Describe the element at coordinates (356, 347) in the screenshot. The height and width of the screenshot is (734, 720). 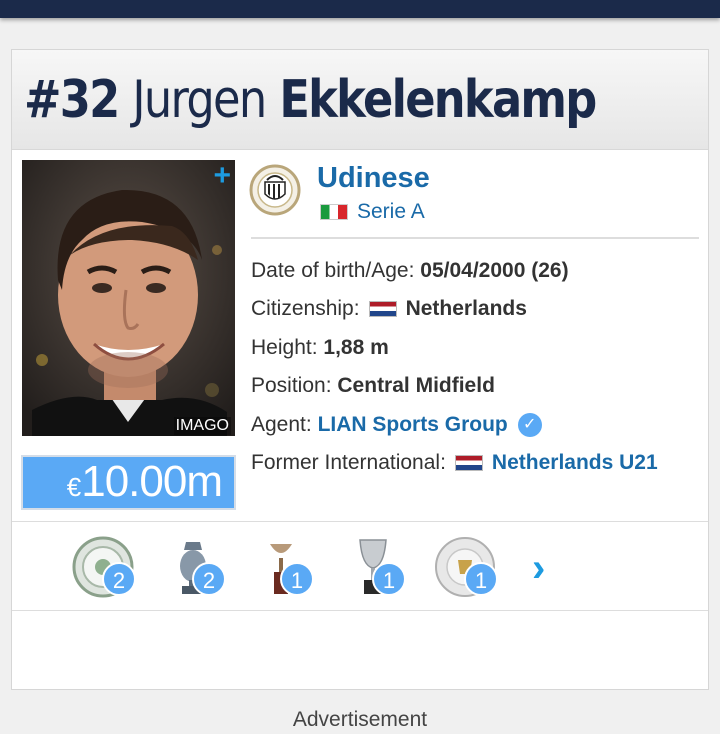
I see `height-value: 1,88 m` at that location.